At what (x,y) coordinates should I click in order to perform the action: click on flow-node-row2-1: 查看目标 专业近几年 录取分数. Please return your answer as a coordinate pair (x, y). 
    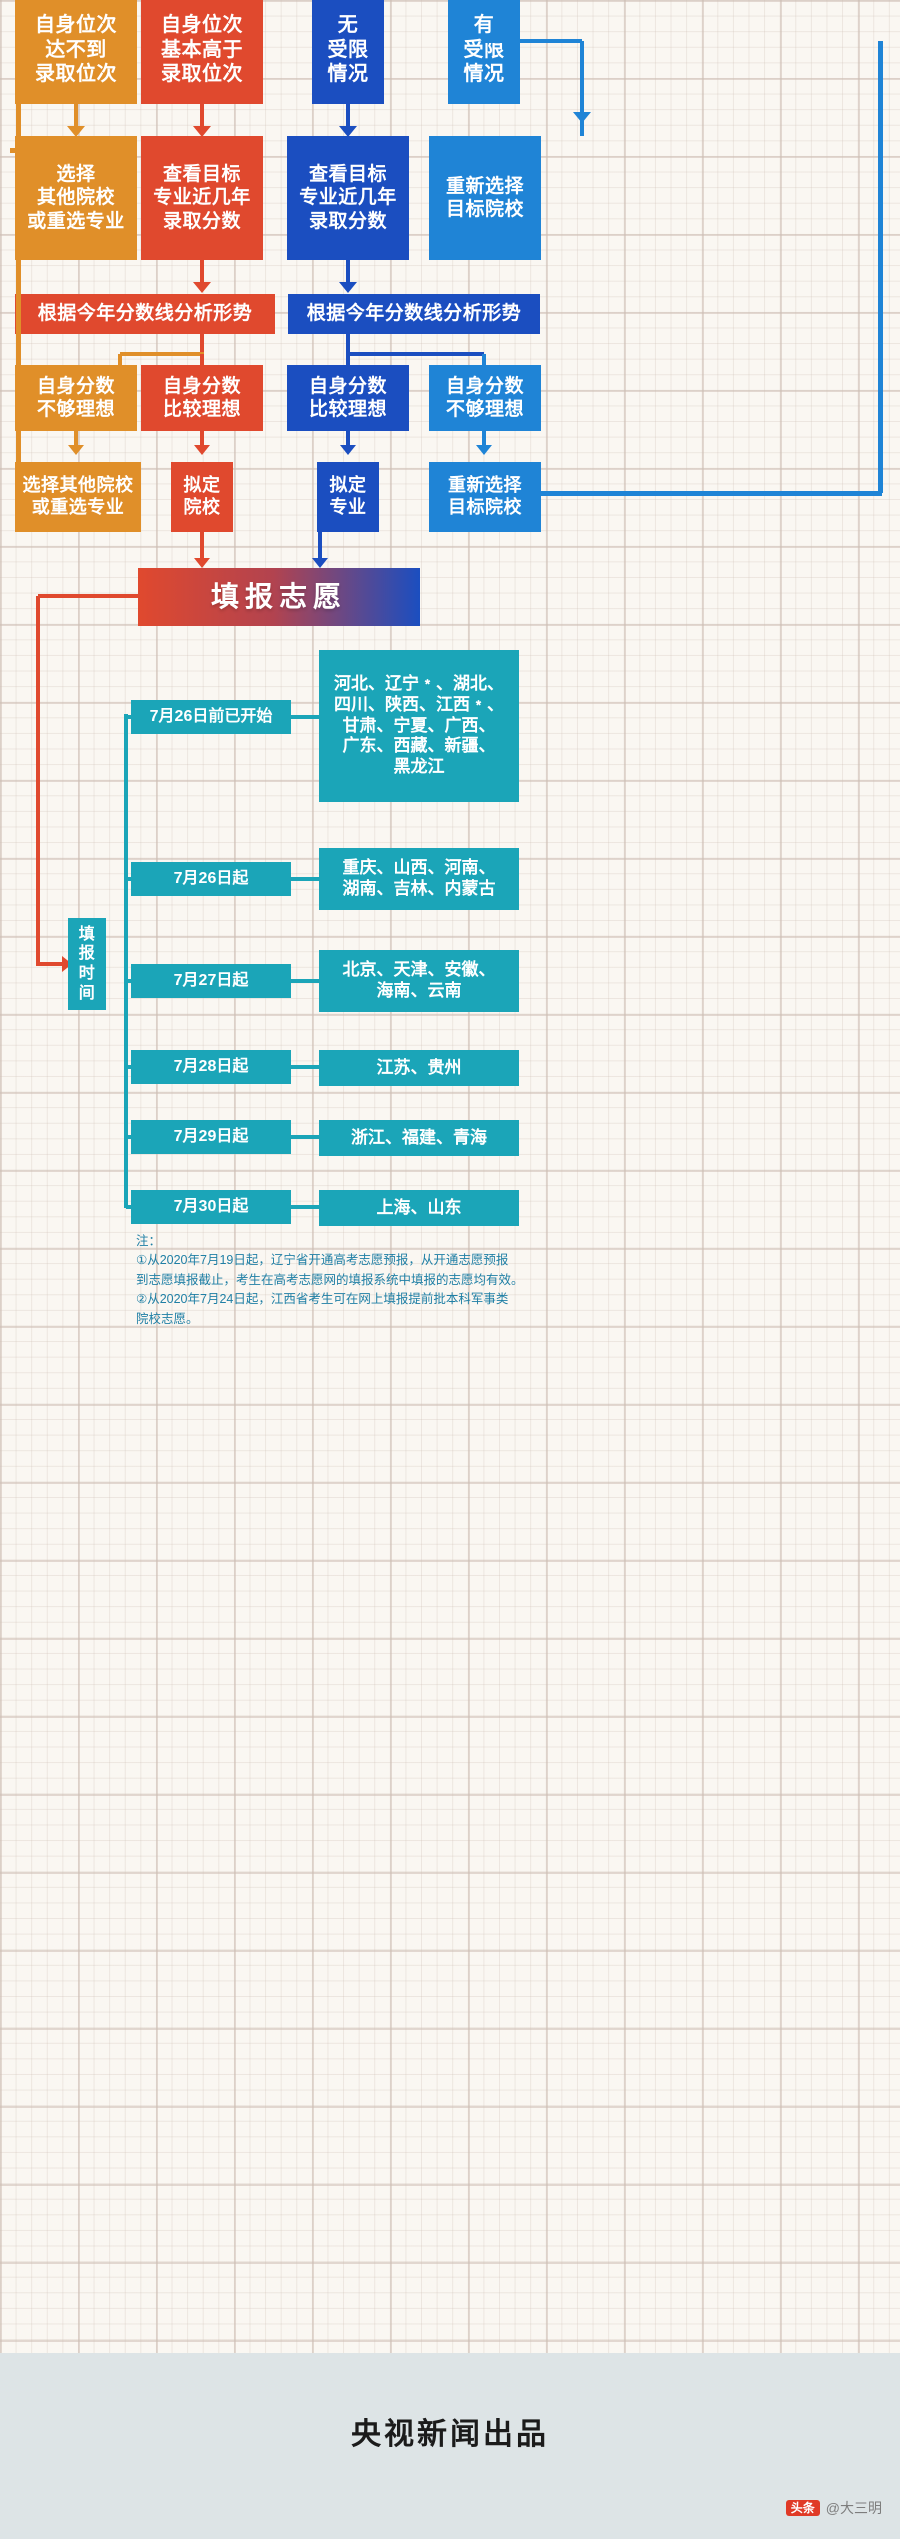
    Looking at the image, I should click on (202, 198).